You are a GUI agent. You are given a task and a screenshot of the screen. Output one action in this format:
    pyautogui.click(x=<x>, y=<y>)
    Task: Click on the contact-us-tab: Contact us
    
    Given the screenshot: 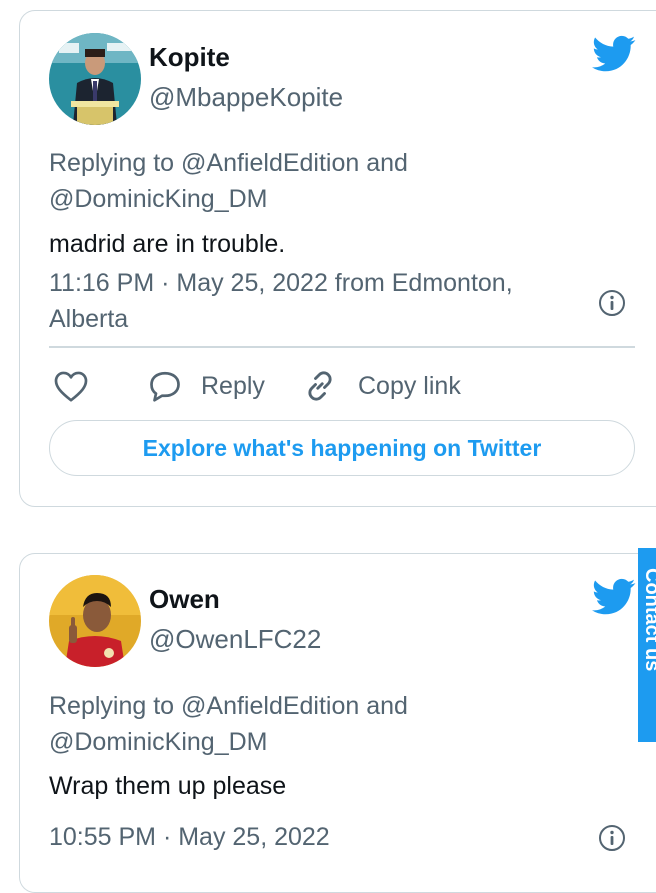 What is the action you would take?
    pyautogui.click(x=647, y=645)
    